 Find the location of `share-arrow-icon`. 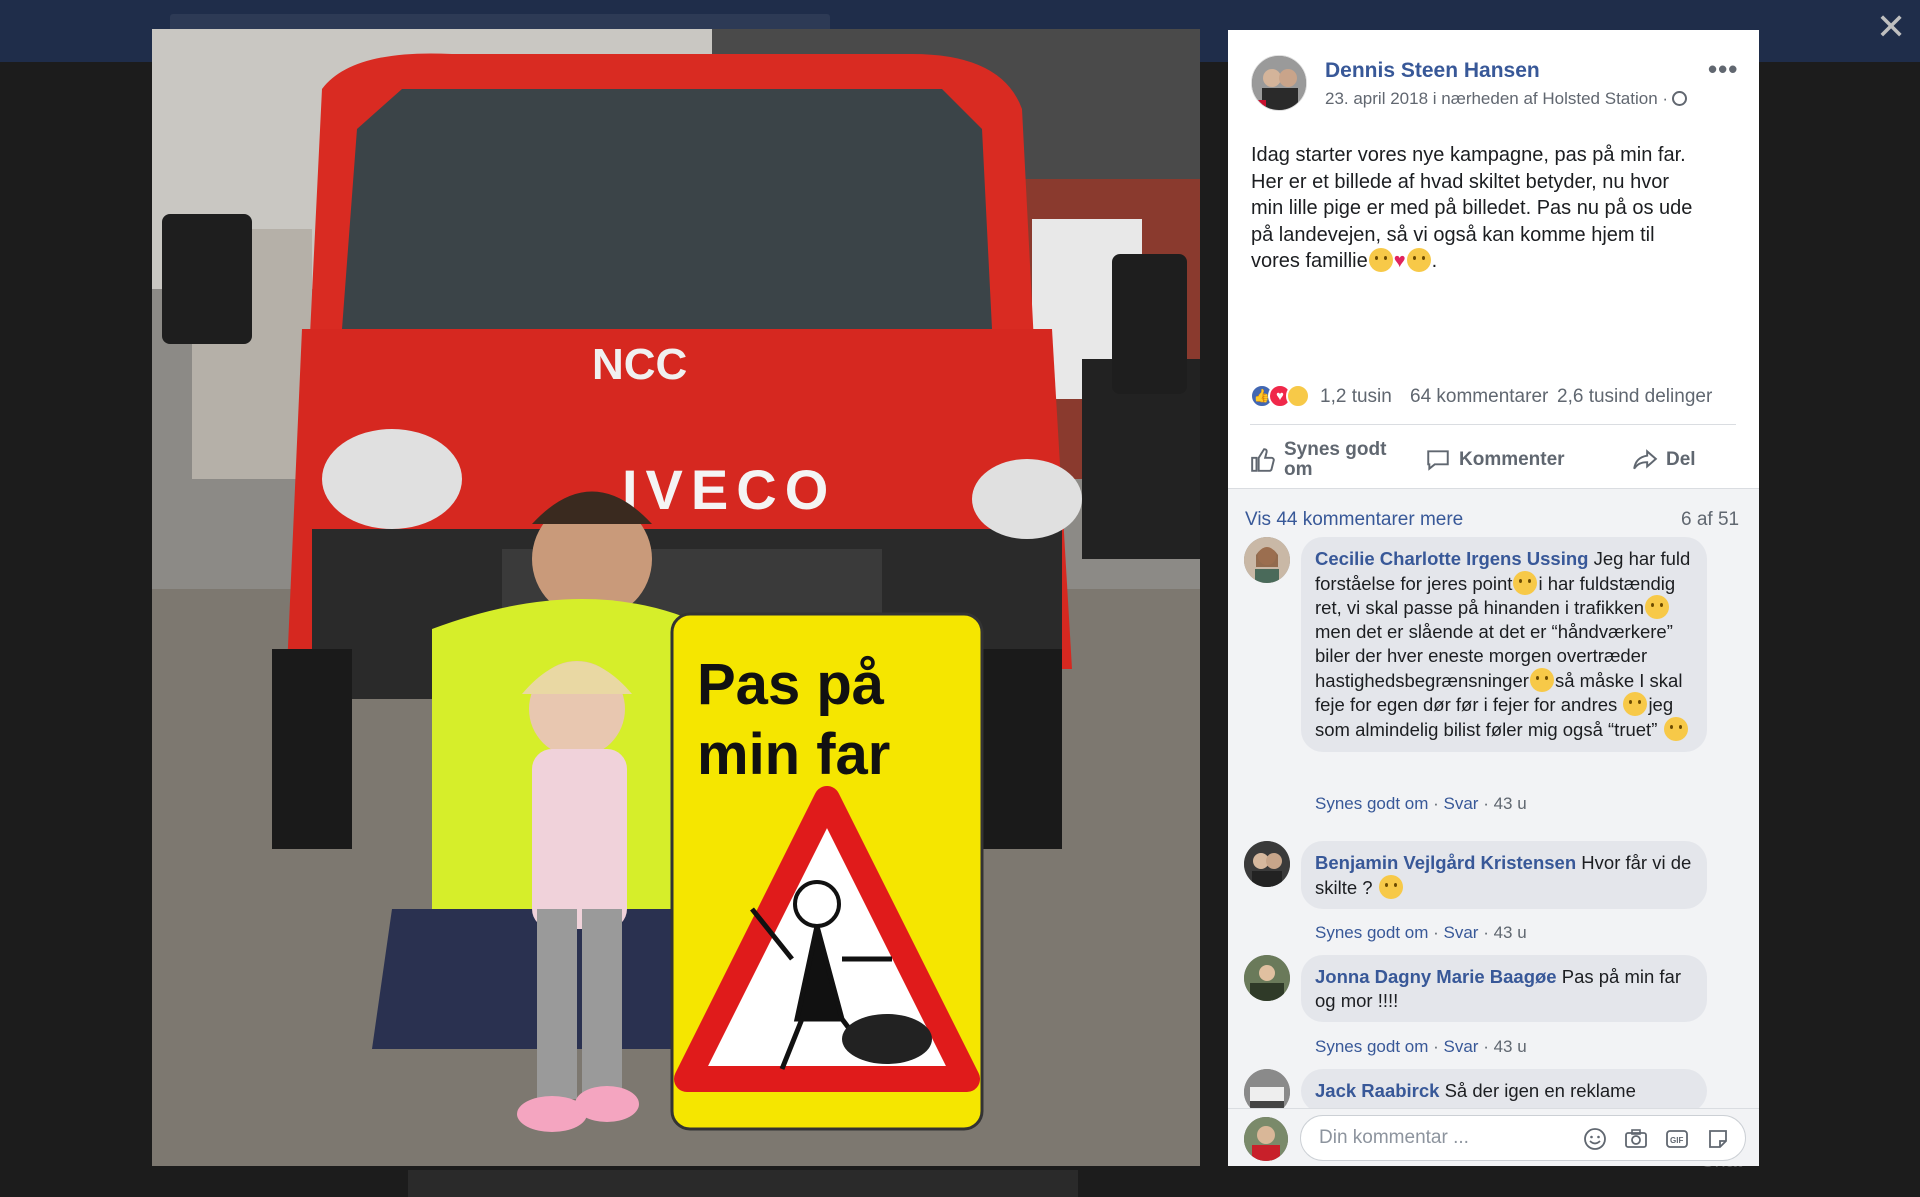

share-arrow-icon is located at coordinates (1645, 459).